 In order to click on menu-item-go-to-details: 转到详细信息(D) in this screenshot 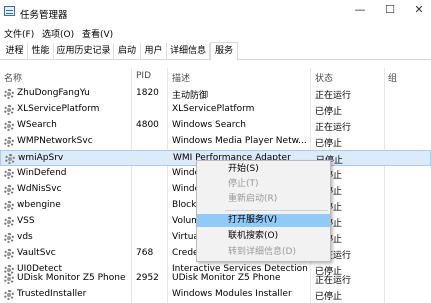, I will do `click(263, 252)`.